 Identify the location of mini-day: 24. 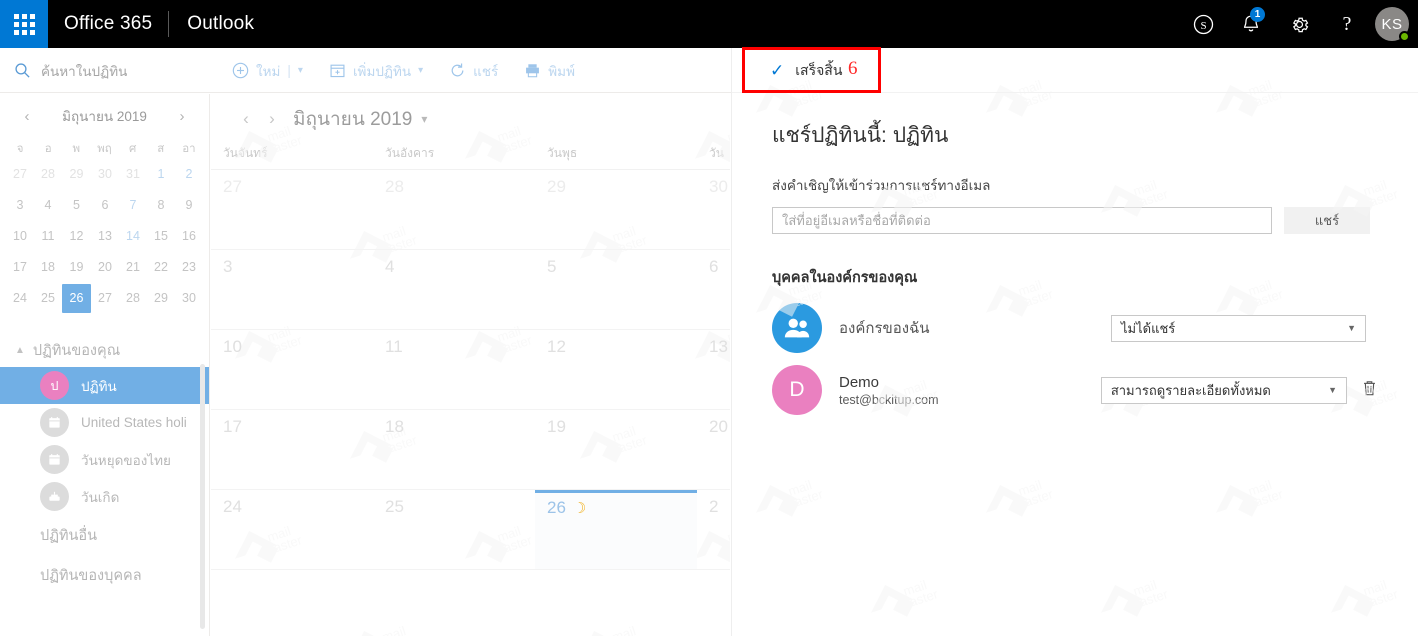
(20, 298).